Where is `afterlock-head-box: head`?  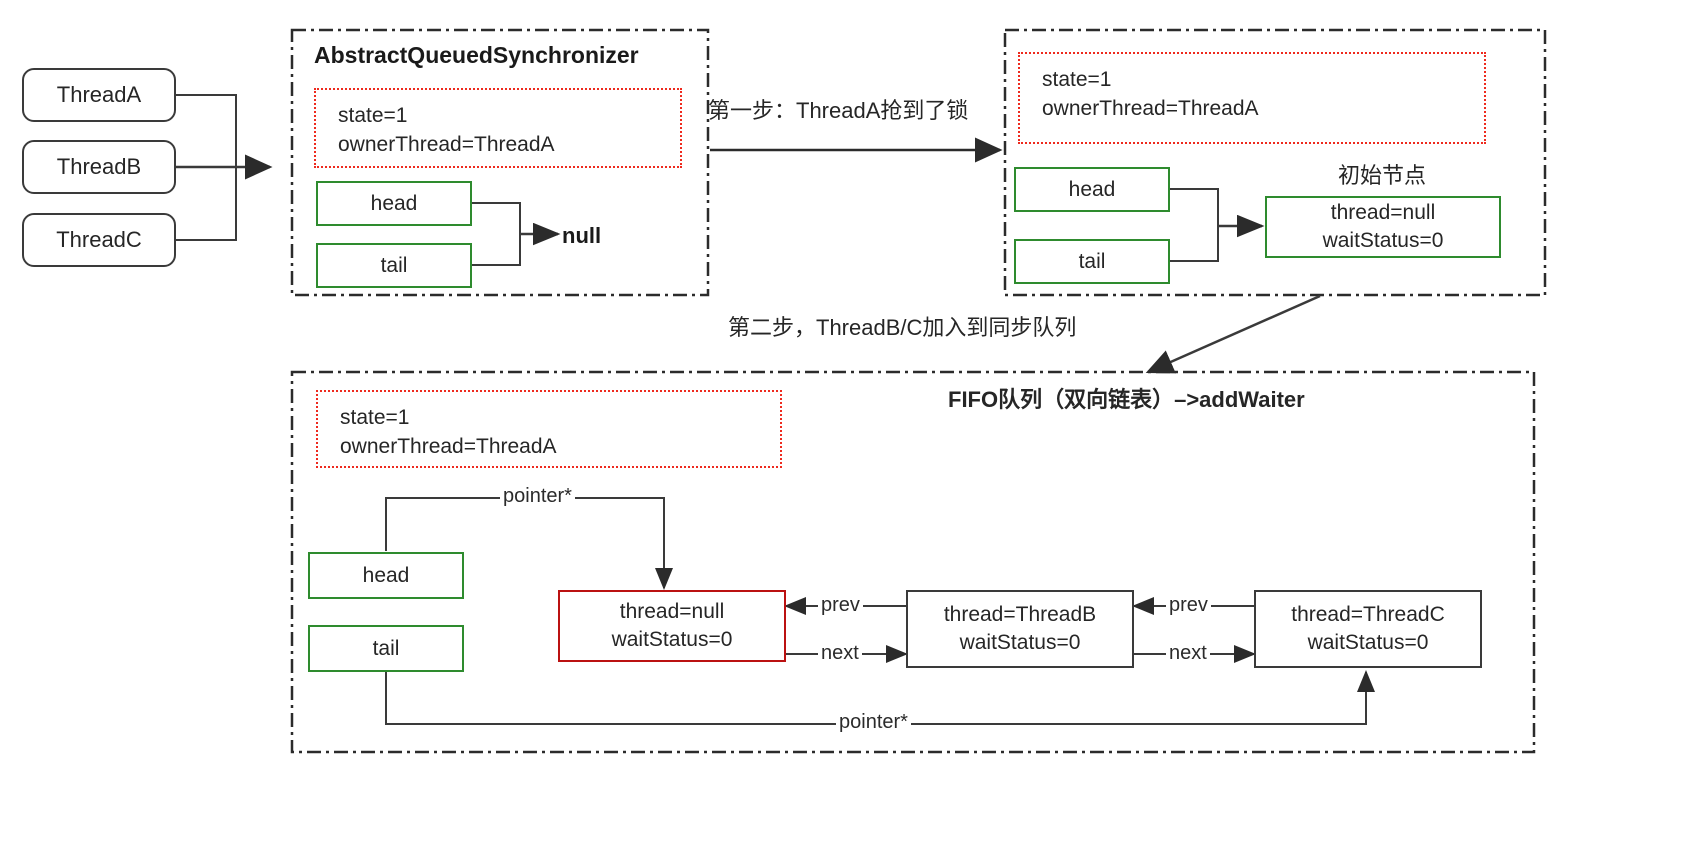 afterlock-head-box: head is located at coordinates (1092, 189).